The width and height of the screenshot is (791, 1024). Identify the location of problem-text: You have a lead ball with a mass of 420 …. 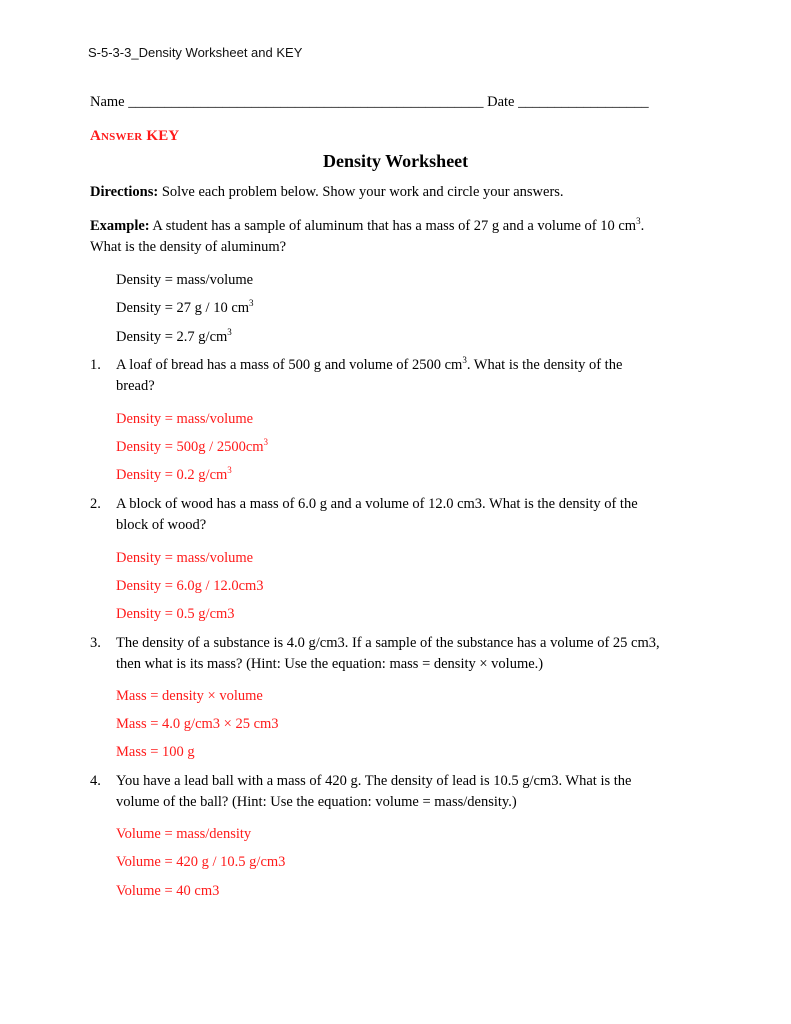
(374, 781).